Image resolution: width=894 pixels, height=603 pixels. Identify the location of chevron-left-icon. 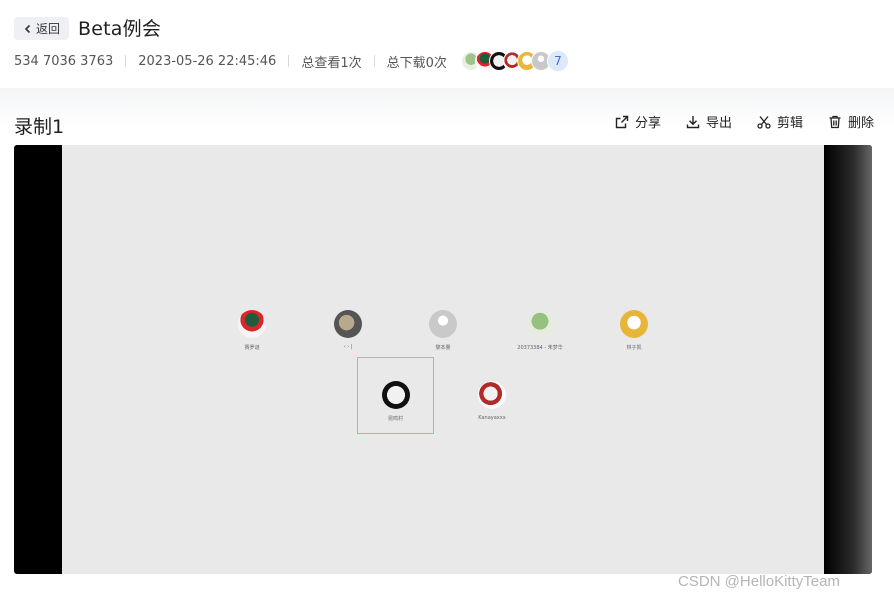
(27, 28).